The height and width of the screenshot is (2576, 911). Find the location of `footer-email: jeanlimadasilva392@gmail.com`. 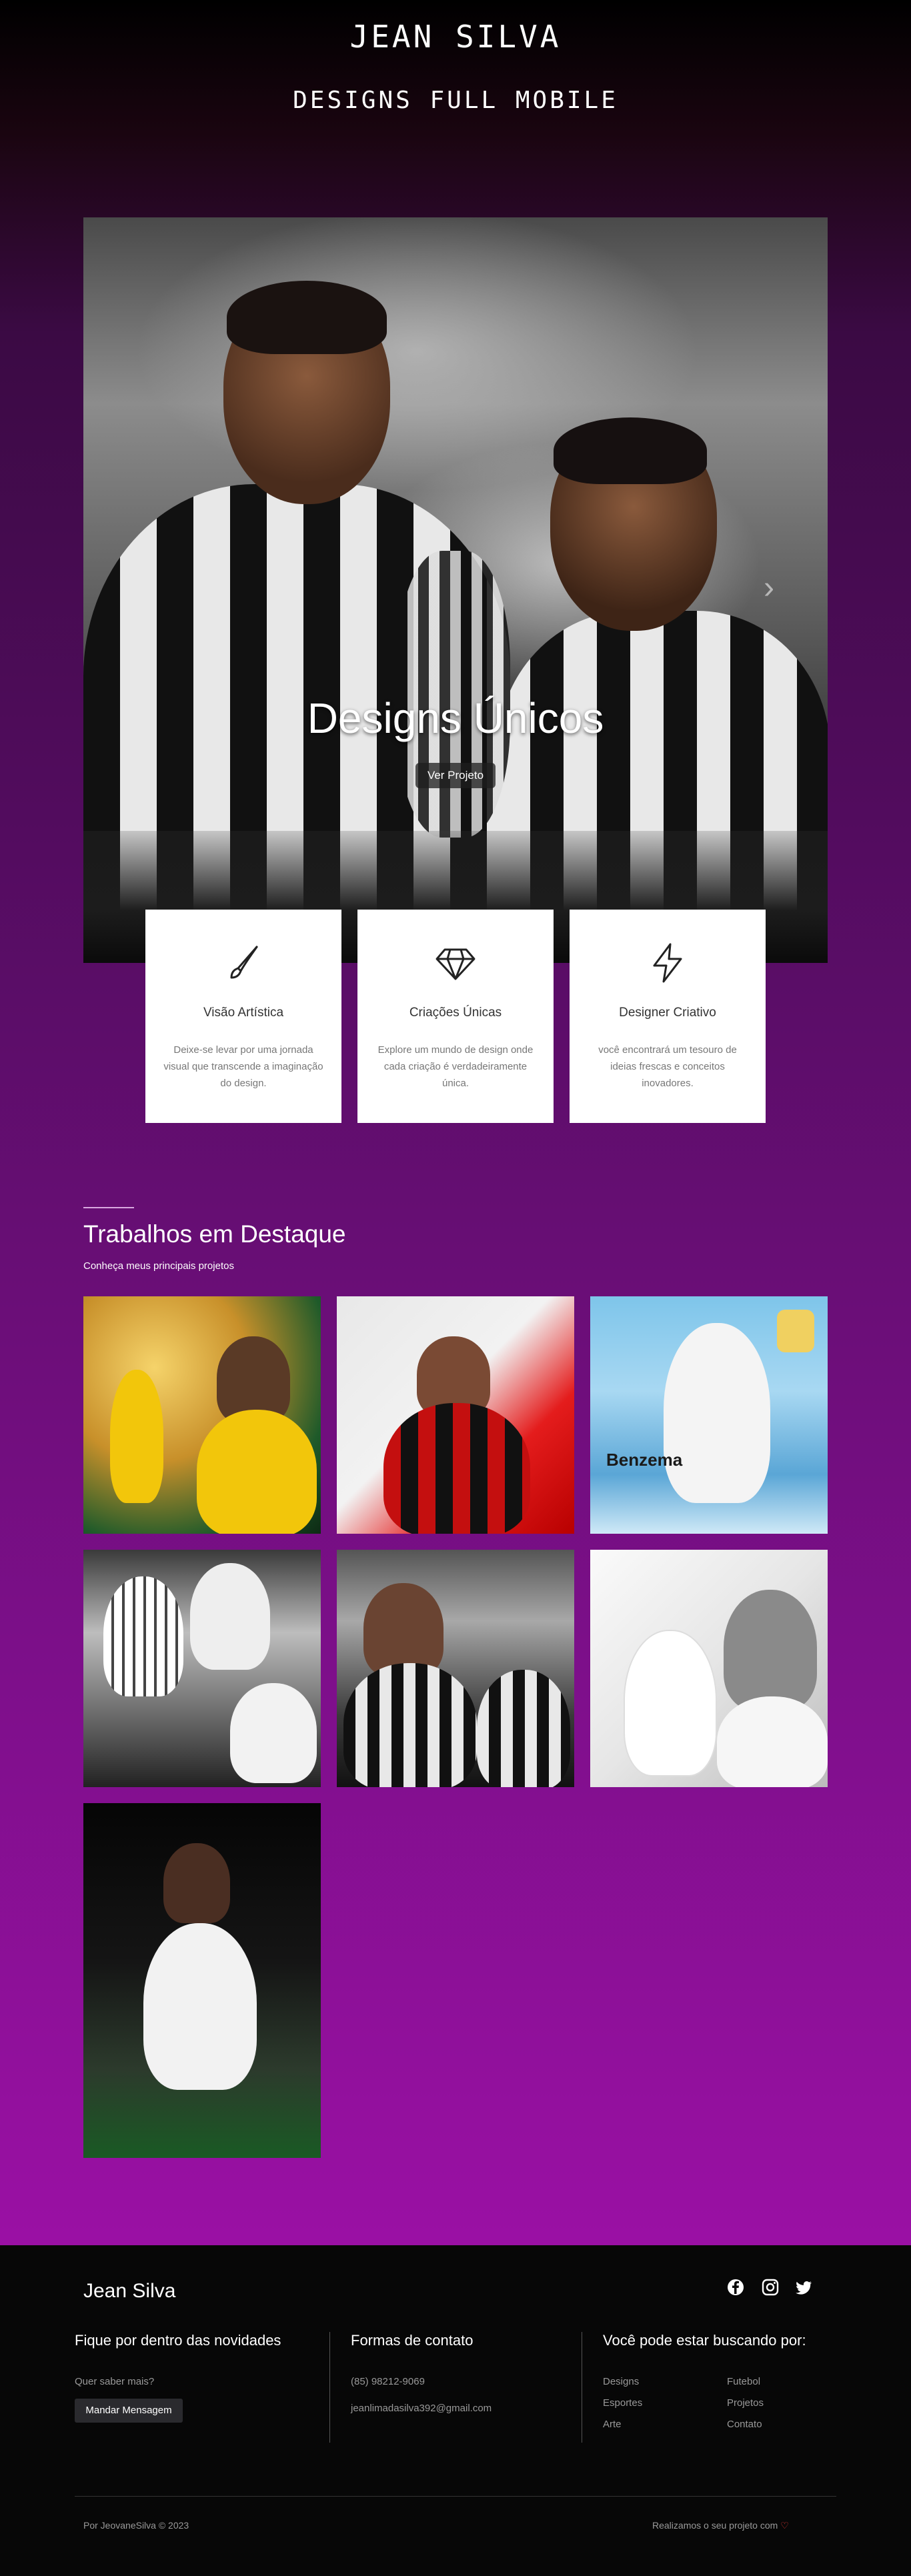

footer-email: jeanlimadasilva392@gmail.com is located at coordinates (421, 2408).